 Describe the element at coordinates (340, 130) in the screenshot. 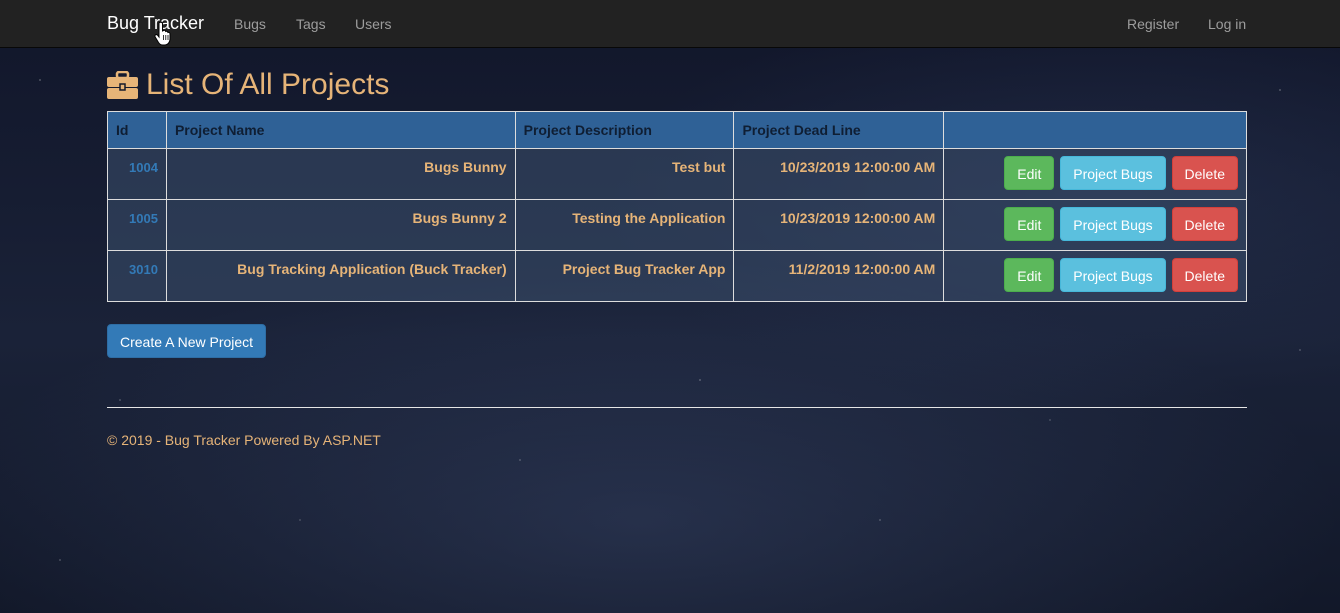

I see `column-header-project-name: Project Name` at that location.